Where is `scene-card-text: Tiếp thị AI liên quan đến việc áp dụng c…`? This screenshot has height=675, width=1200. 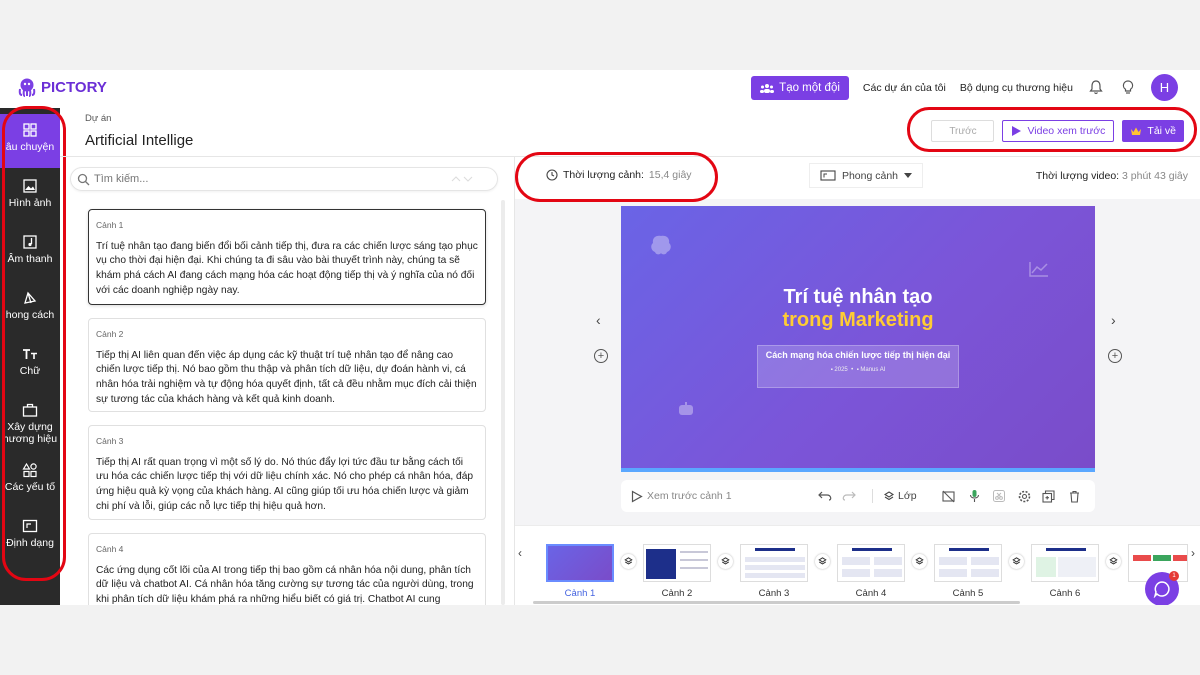 scene-card-text: Tiếp thị AI liên quan đến việc áp dụng c… is located at coordinates (287, 378).